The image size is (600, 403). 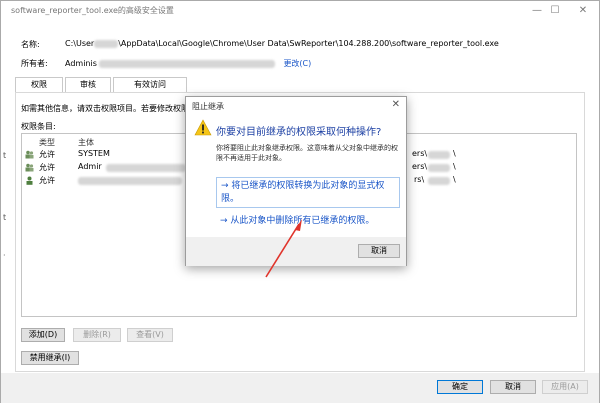 What do you see at coordinates (105, 108) in the screenshot?
I see `hint-text: 如需其他信息，请双击权限项目。若要修改权限` at bounding box center [105, 108].